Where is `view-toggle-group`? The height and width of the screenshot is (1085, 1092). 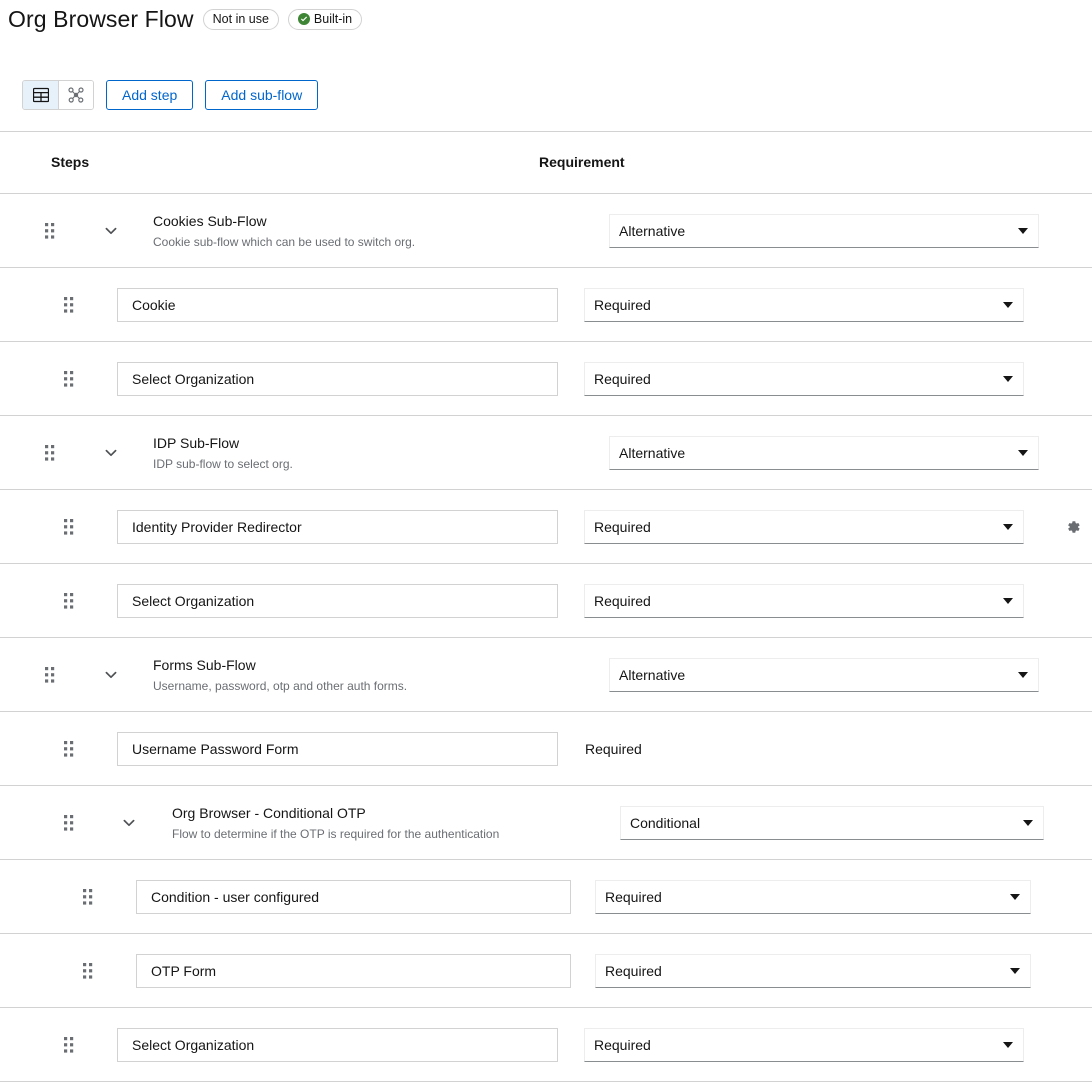 view-toggle-group is located at coordinates (58, 95).